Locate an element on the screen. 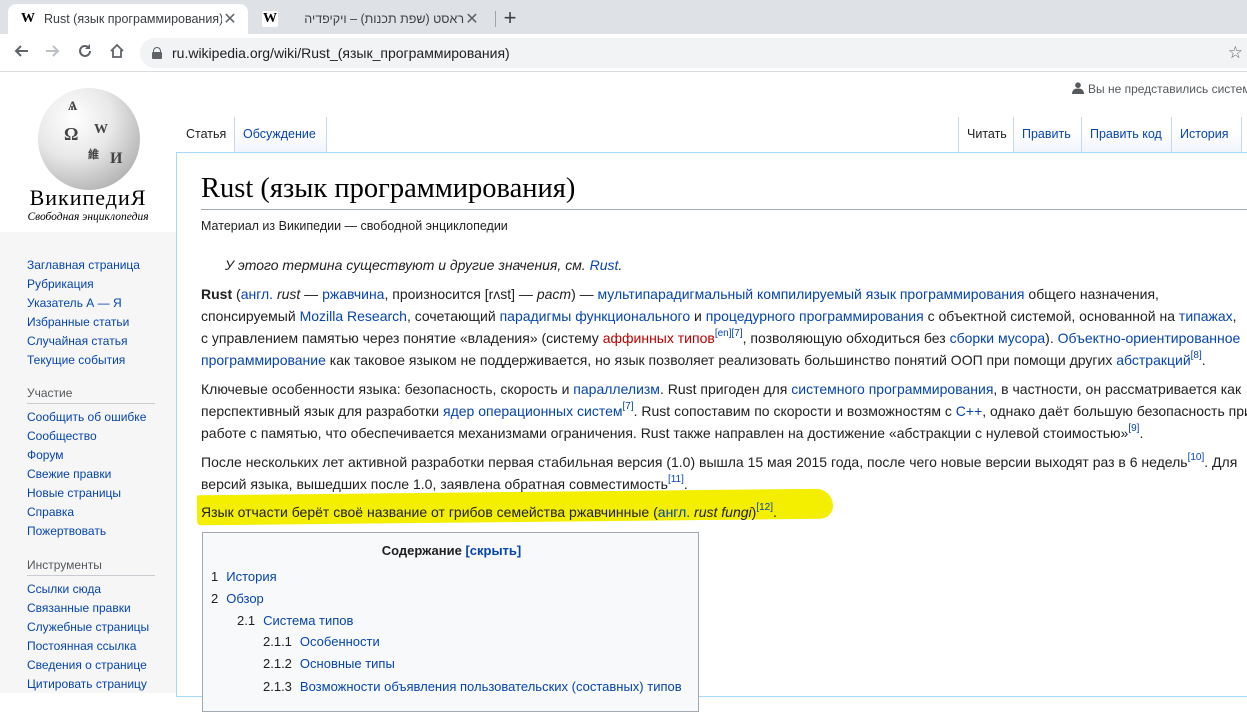  sidebar-heading-tools: Инструменты is located at coordinates (91, 567).